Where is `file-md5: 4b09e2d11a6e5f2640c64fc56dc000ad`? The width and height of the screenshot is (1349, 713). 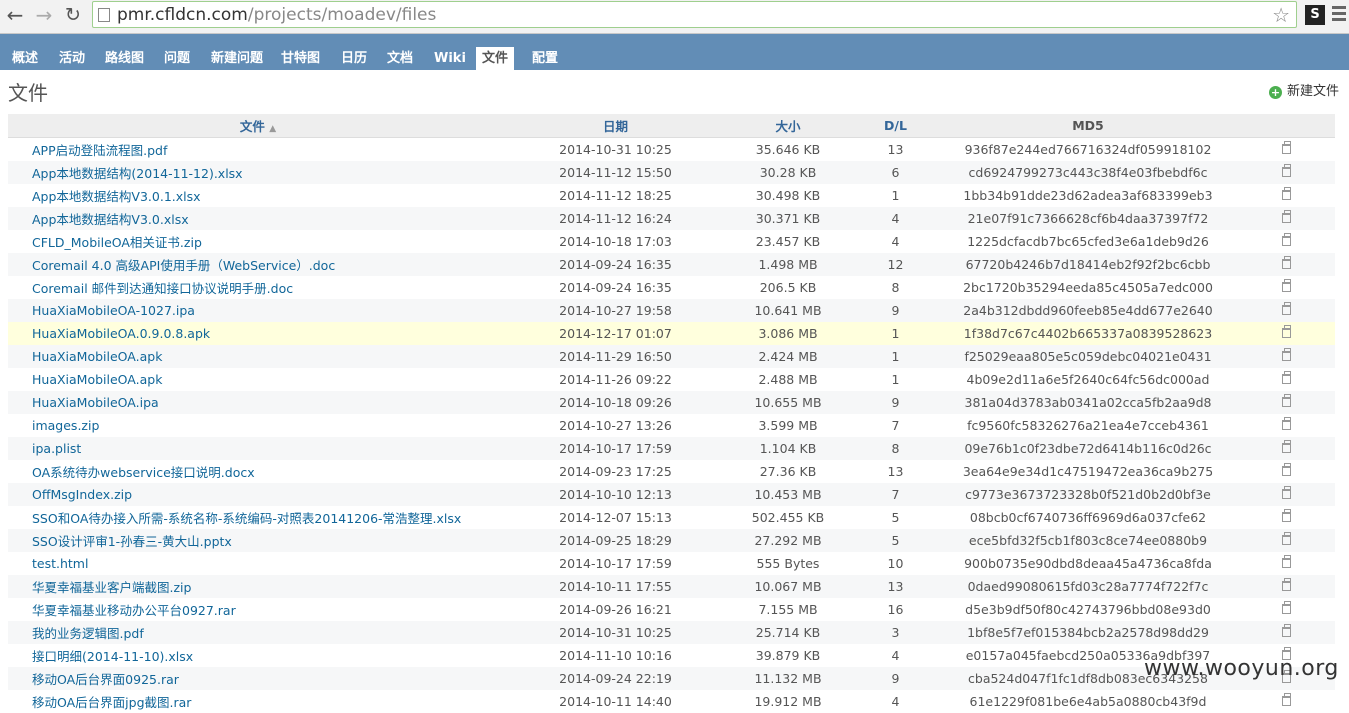
file-md5: 4b09e2d11a6e5f2640c64fc56dc000ad is located at coordinates (1088, 379).